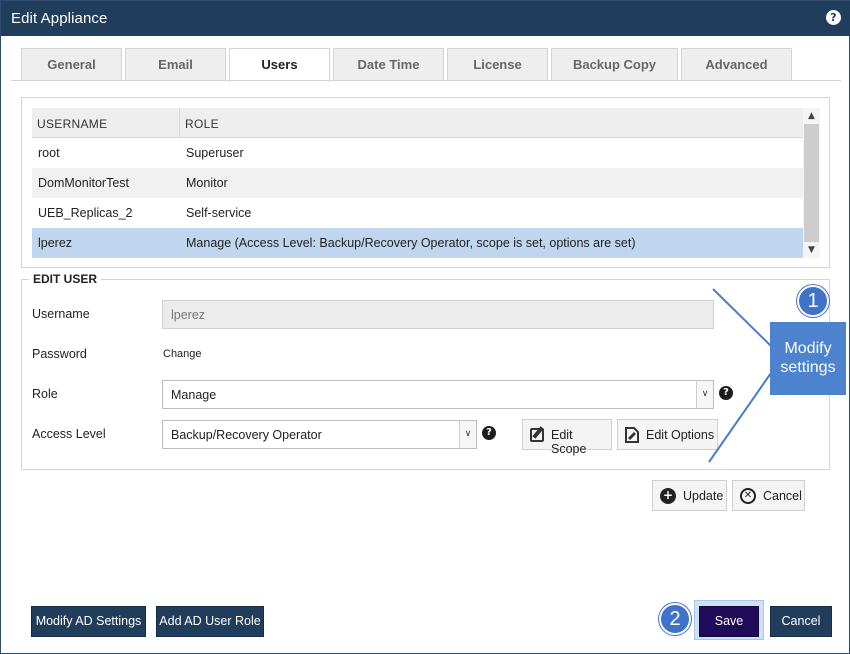 The height and width of the screenshot is (654, 850). What do you see at coordinates (808, 348) in the screenshot?
I see `callout-line-1: Modify` at bounding box center [808, 348].